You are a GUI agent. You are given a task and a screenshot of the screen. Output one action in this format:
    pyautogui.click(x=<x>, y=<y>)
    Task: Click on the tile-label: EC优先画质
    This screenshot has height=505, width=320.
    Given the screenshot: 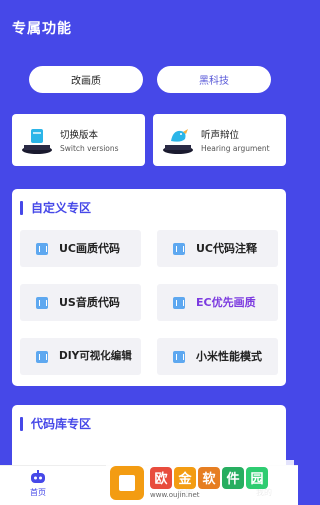 What is the action you would take?
    pyautogui.click(x=226, y=302)
    